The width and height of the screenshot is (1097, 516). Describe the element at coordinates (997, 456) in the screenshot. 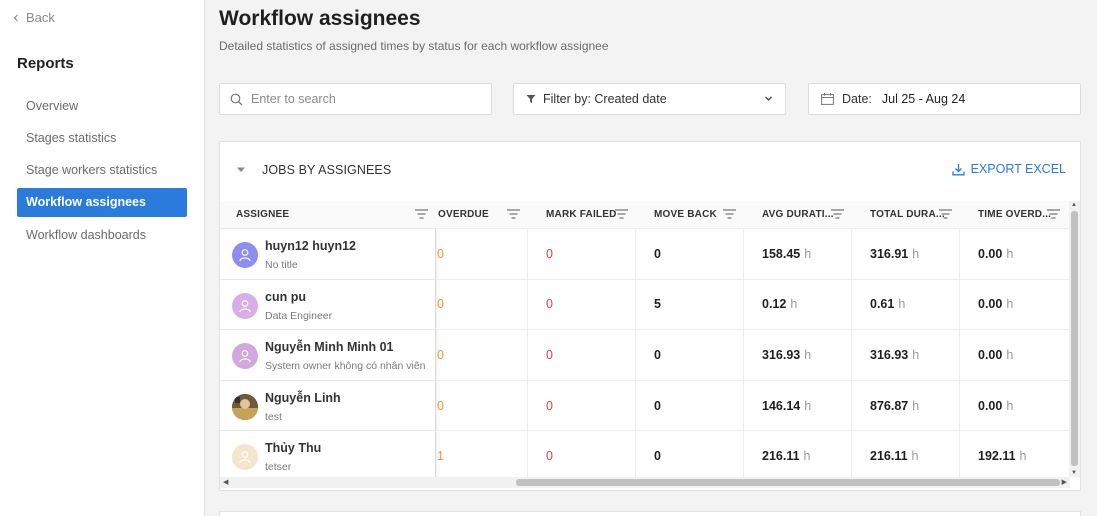

I see `time-overdue-value: 192.11` at that location.